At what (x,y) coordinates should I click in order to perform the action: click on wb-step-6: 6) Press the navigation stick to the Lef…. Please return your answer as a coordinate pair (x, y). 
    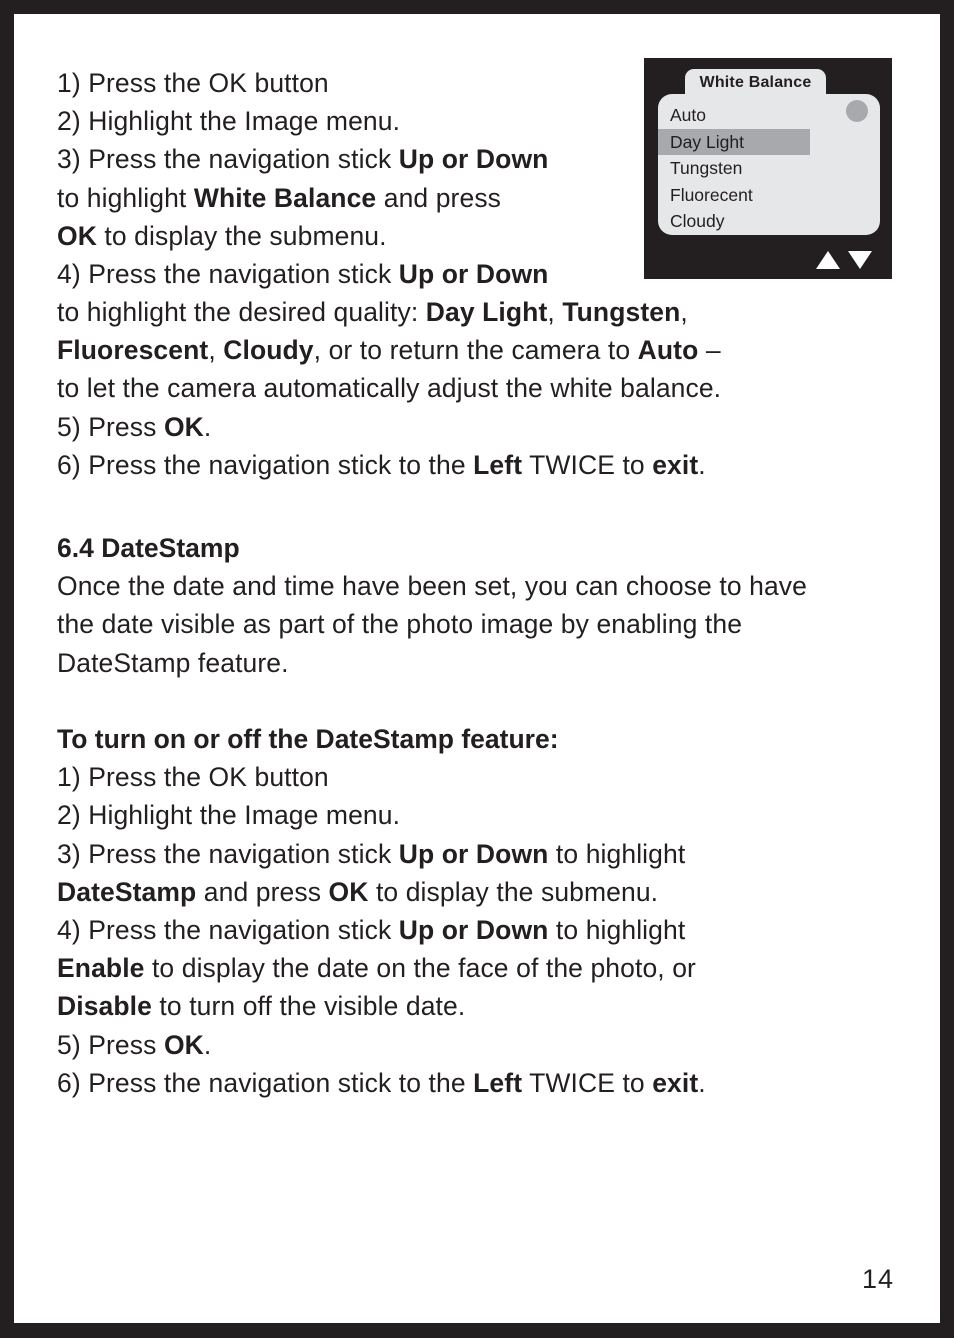
    Looking at the image, I should click on (493, 465).